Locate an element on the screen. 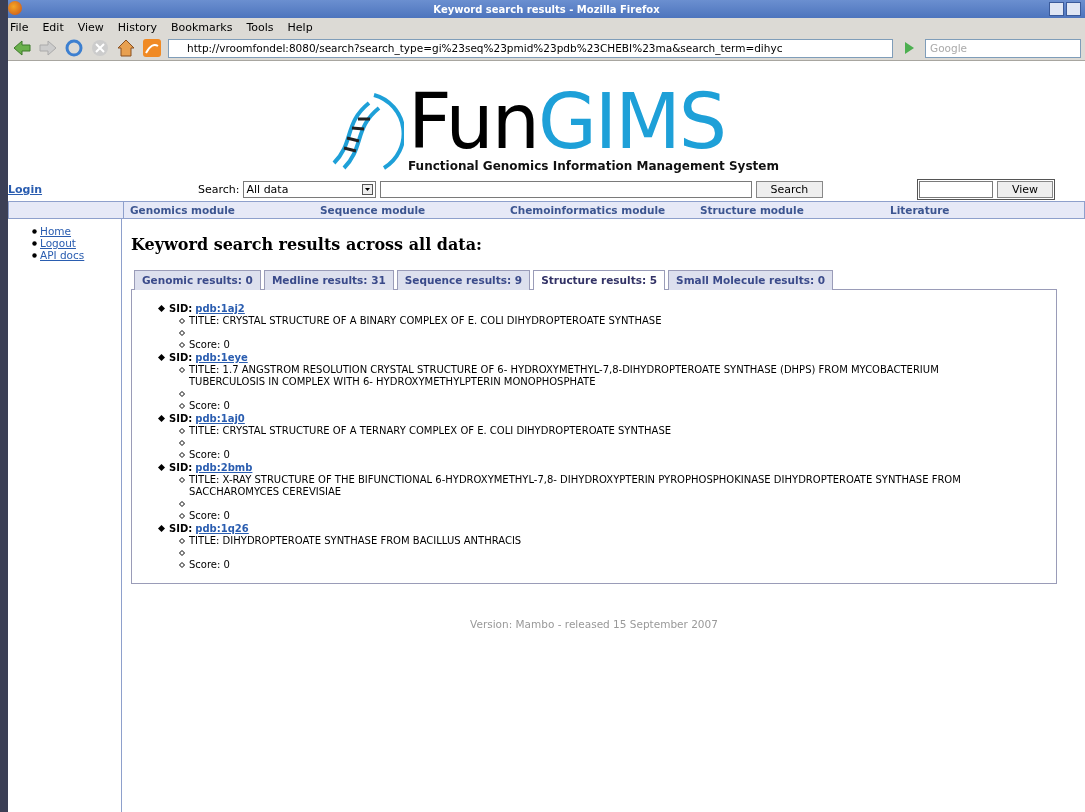  menu-item: Help is located at coordinates (300, 27).